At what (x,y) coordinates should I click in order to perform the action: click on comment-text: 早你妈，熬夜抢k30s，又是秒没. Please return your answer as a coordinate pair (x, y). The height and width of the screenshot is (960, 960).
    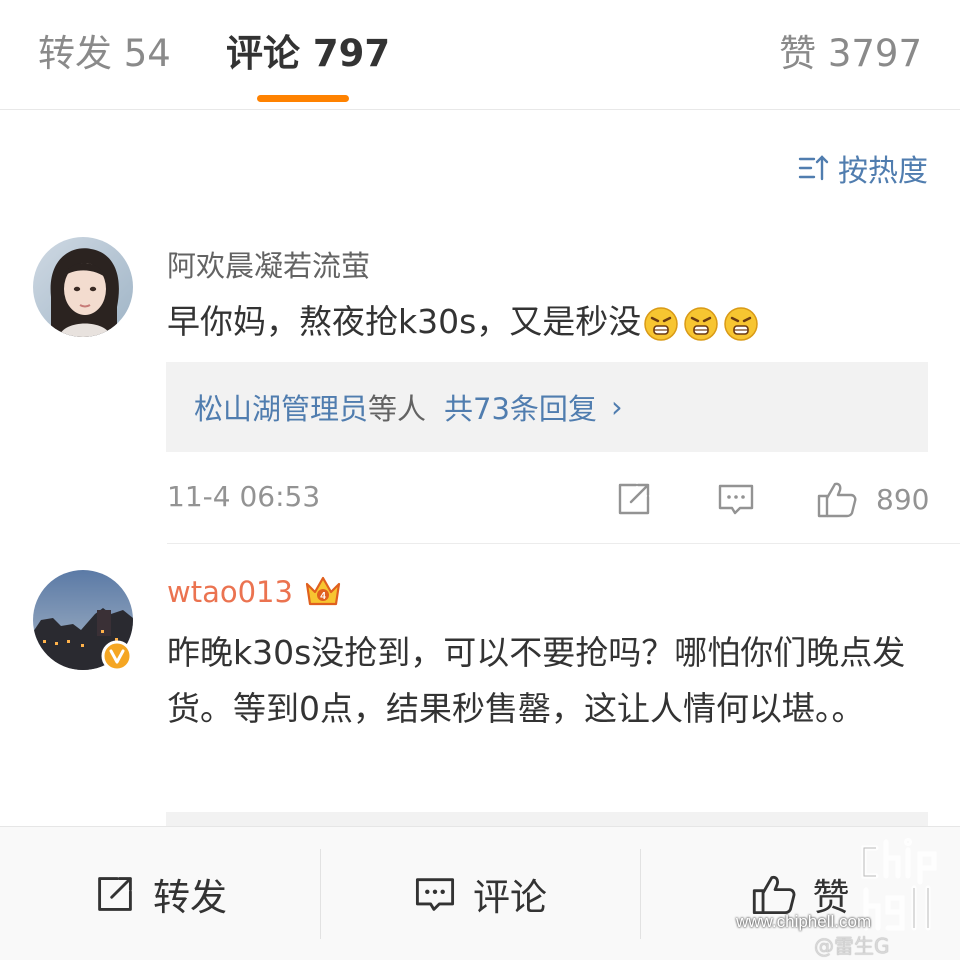
    Looking at the image, I should click on (465, 322).